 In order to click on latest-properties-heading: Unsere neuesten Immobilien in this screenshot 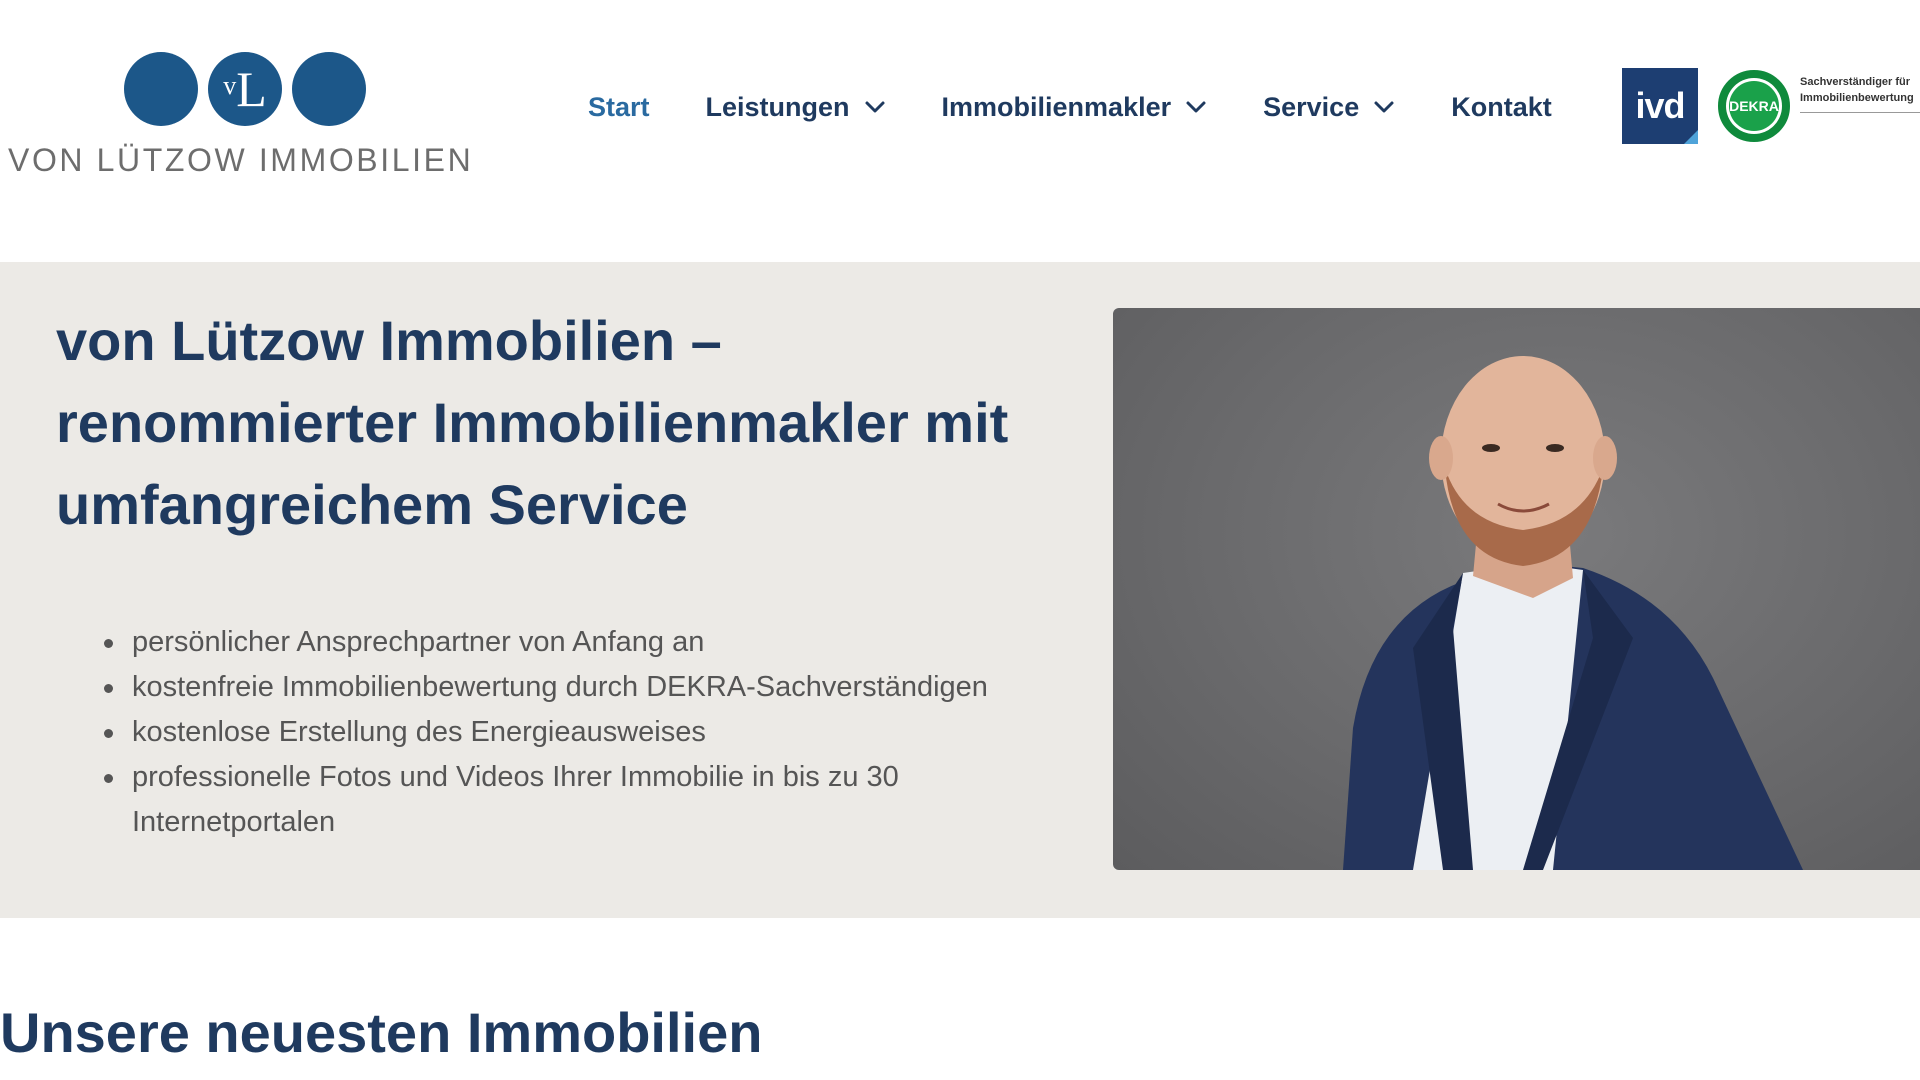, I will do `click(381, 1032)`.